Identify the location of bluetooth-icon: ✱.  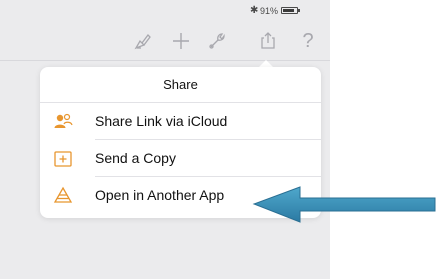
(254, 10).